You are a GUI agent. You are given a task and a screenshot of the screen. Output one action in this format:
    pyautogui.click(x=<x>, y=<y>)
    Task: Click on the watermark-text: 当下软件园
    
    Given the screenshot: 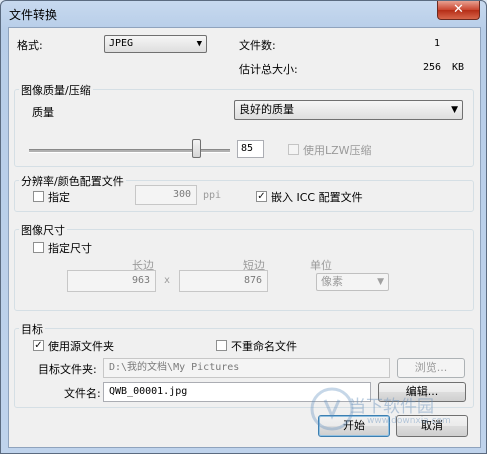 What is the action you would take?
    pyautogui.click(x=391, y=407)
    